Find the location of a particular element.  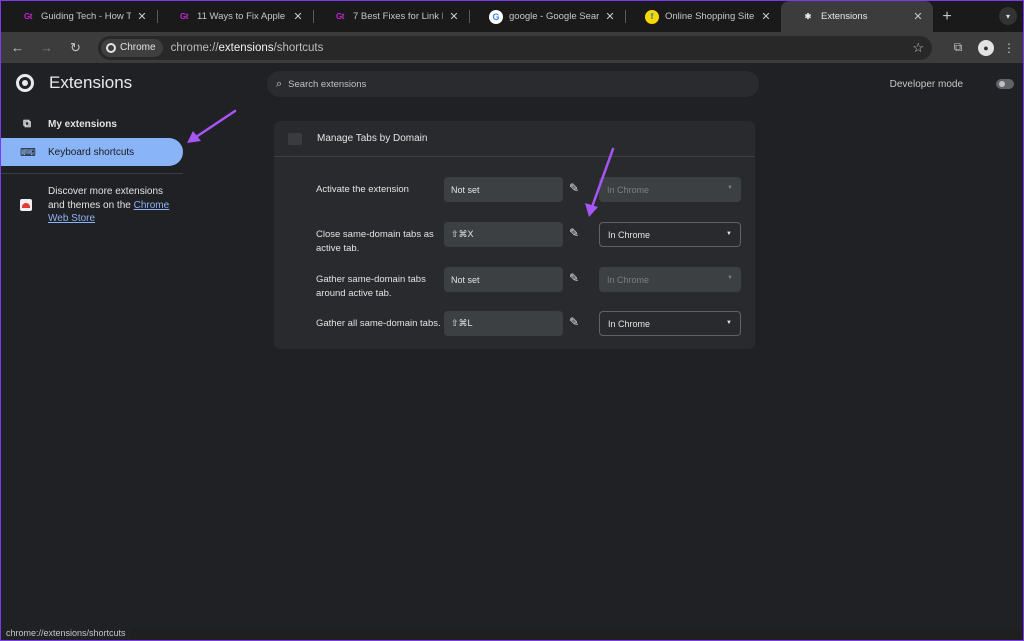

url-text: chrome://extensions/shortcuts is located at coordinates (247, 48).